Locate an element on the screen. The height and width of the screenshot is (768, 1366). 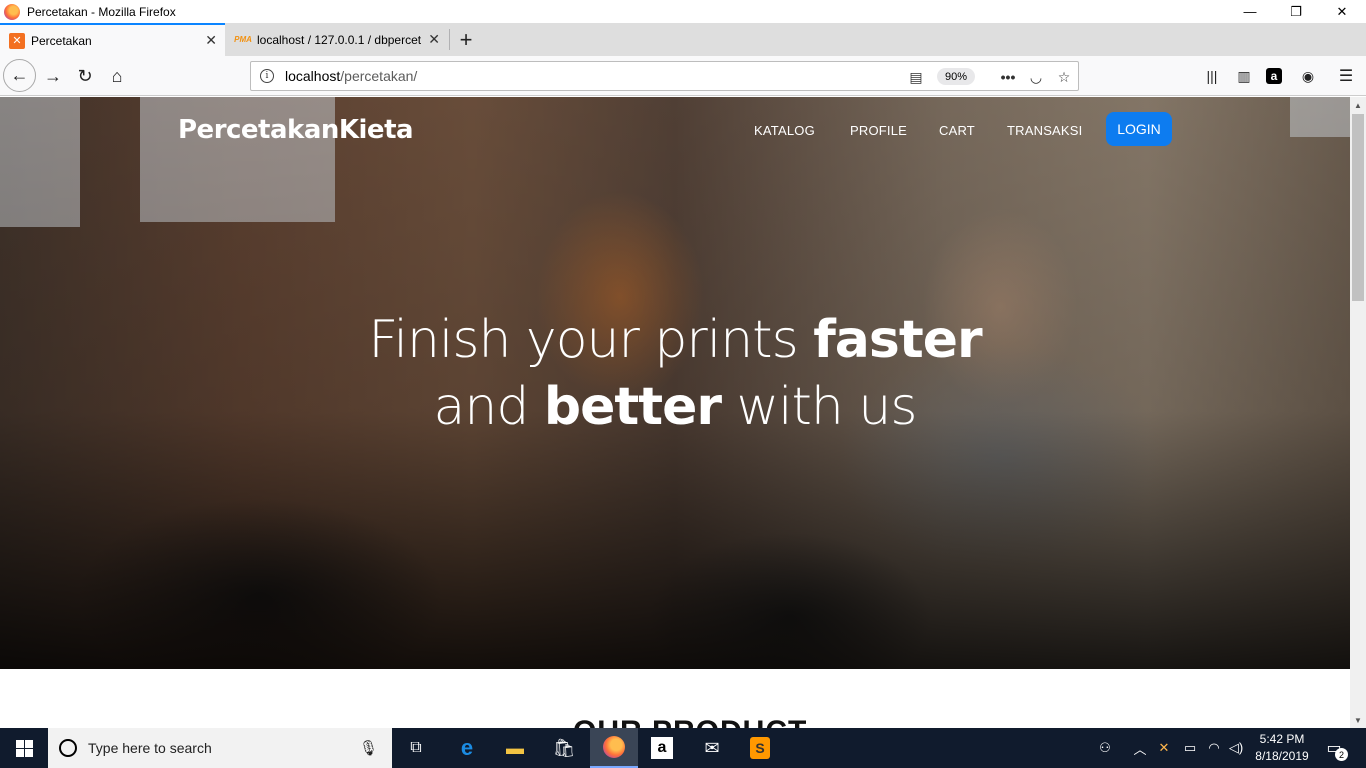
scroll-up-icon: ▲ is located at coordinates (1358, 105).